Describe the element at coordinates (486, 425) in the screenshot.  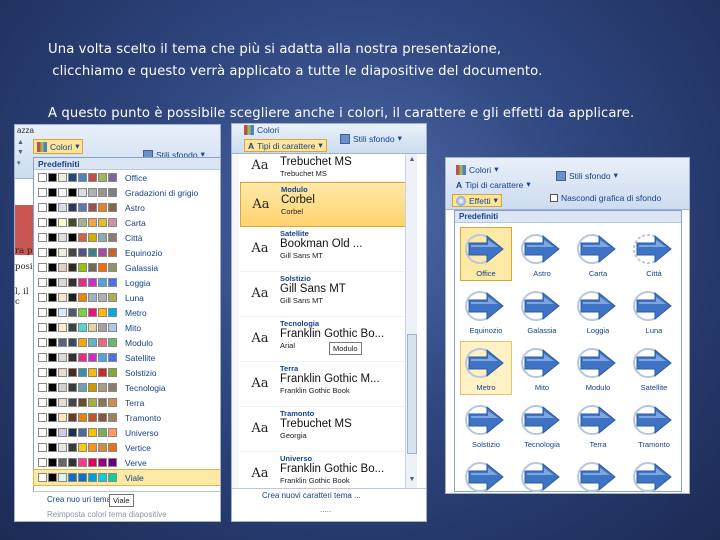
I see `effect-item: Solstizio` at that location.